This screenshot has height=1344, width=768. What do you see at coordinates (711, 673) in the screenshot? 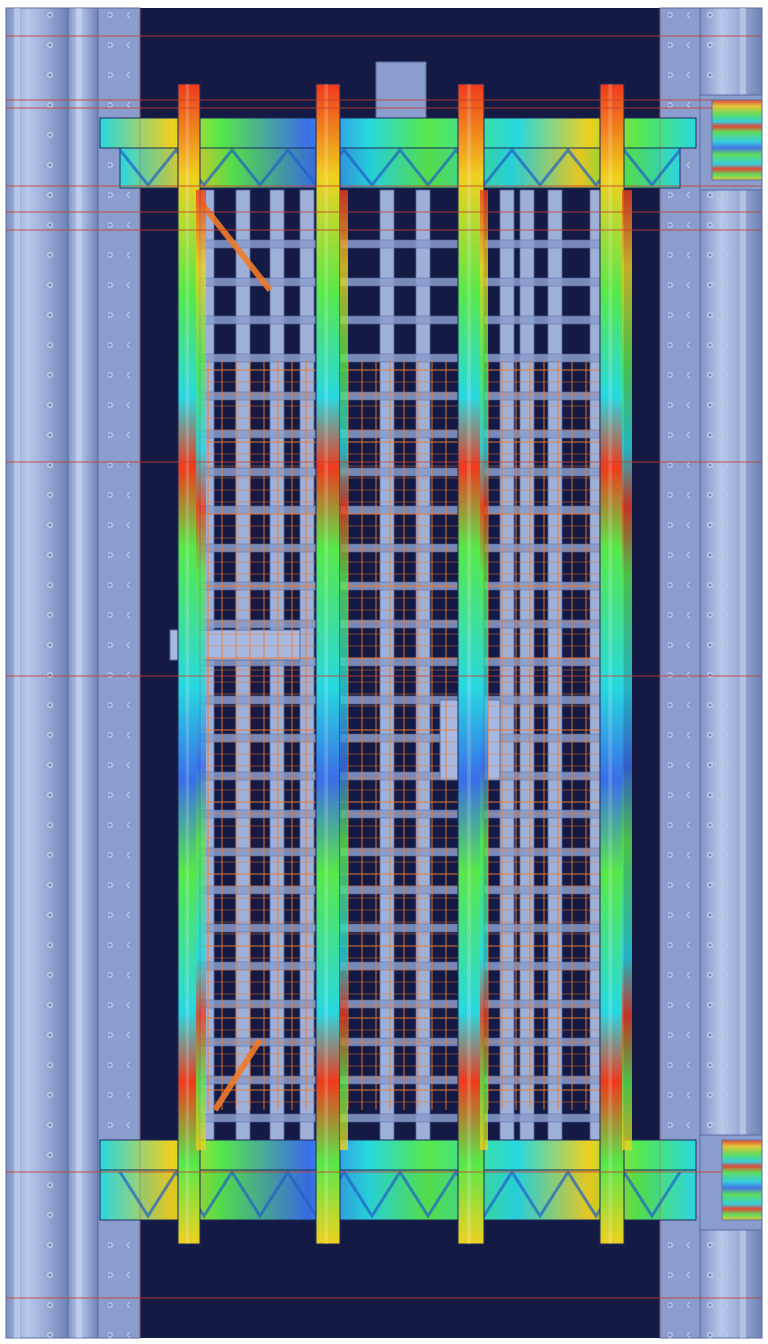
I see `right-steel-column` at bounding box center [711, 673].